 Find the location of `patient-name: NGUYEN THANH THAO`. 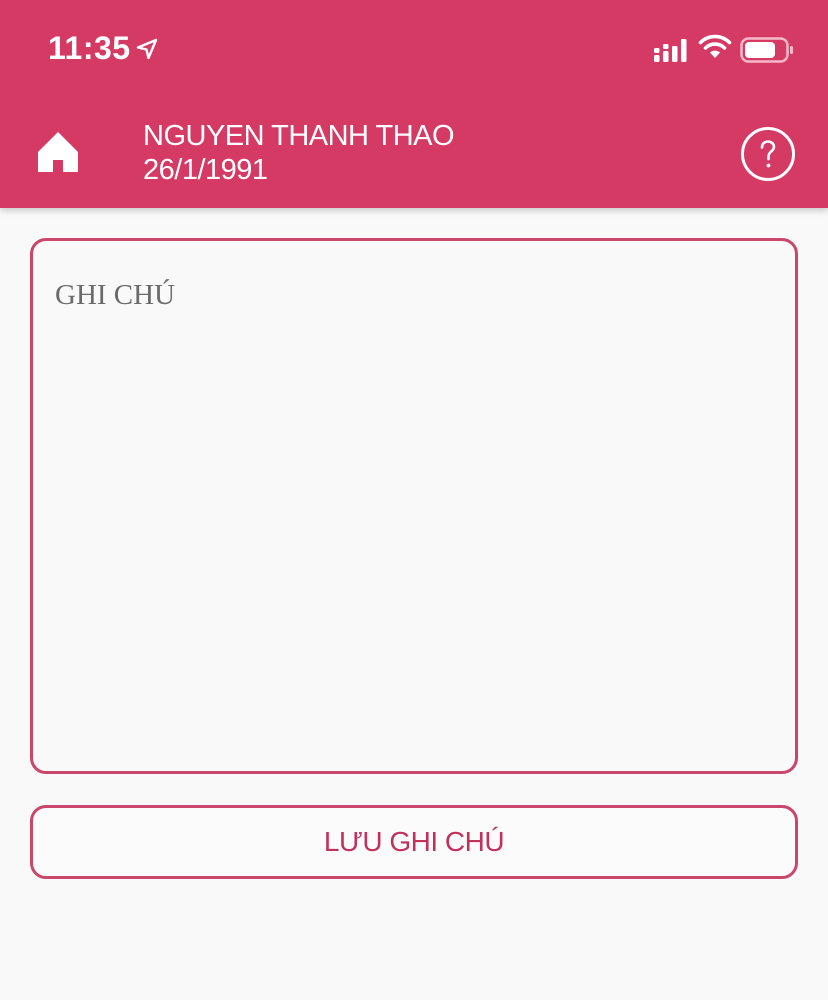

patient-name: NGUYEN THANH THAO is located at coordinates (299, 136).